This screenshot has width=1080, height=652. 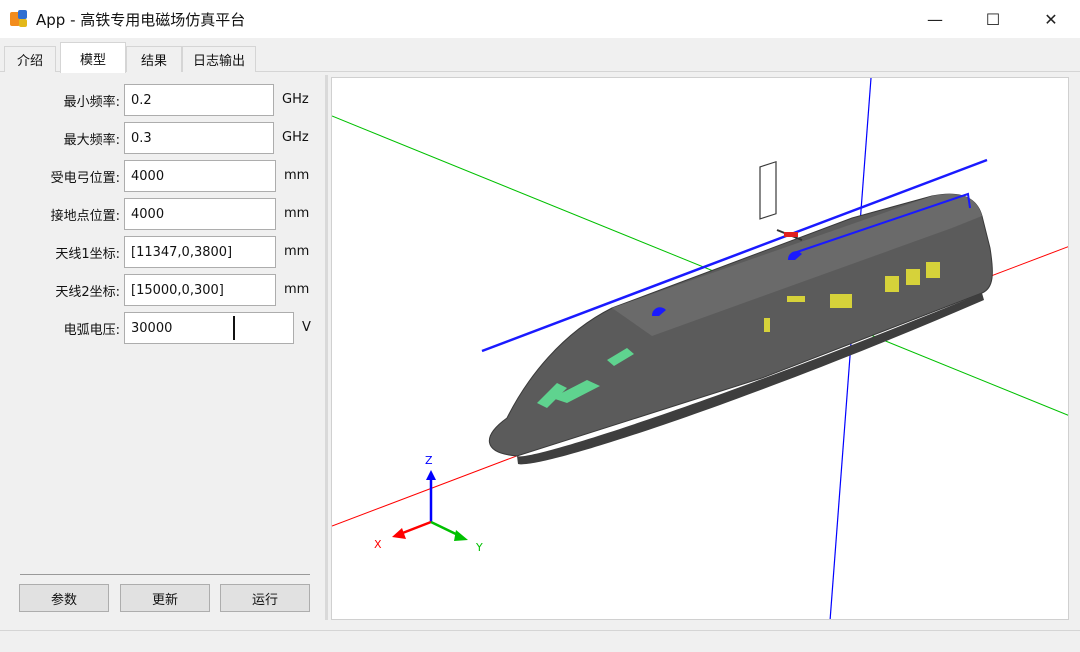 What do you see at coordinates (479, 547) in the screenshot?
I see `triad-y-label: Y` at bounding box center [479, 547].